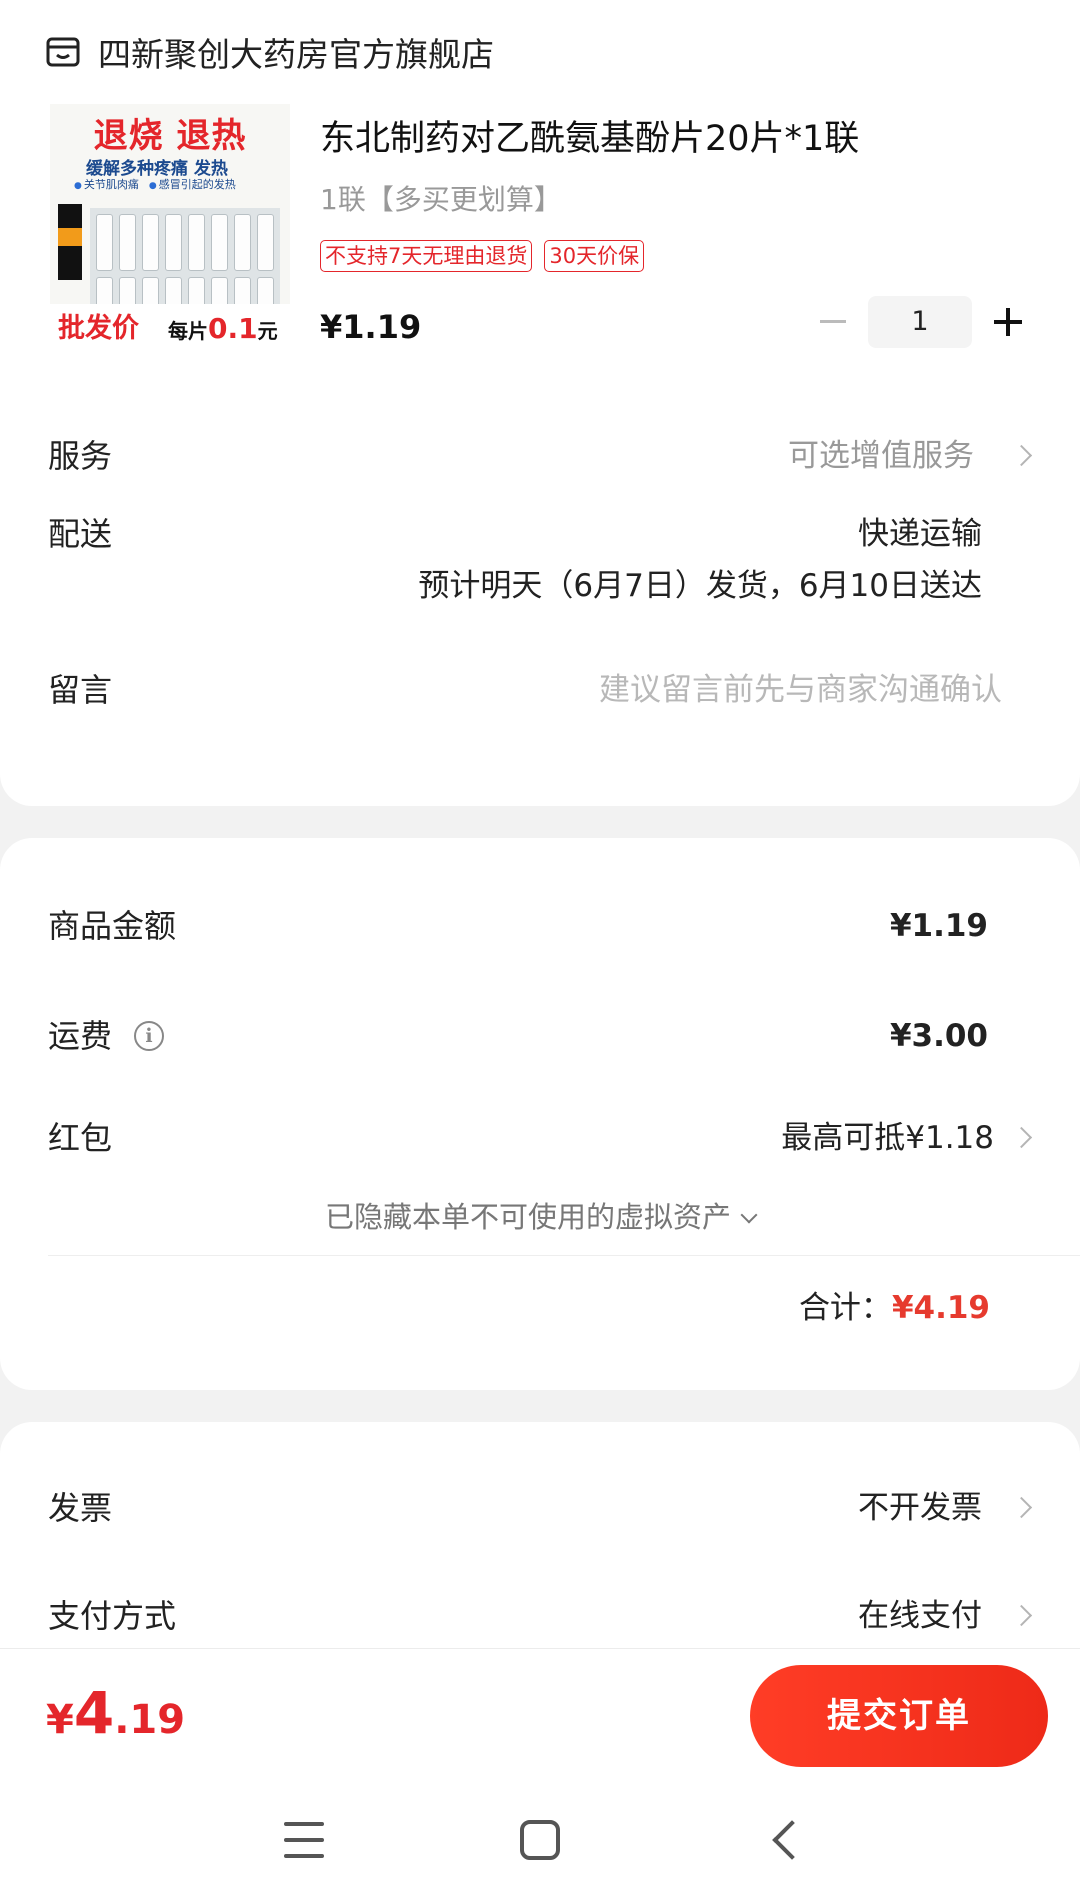 The width and height of the screenshot is (1080, 1903). Describe the element at coordinates (564, 456) in the screenshot. I see `service-row: 服务 可选增值服务` at that location.